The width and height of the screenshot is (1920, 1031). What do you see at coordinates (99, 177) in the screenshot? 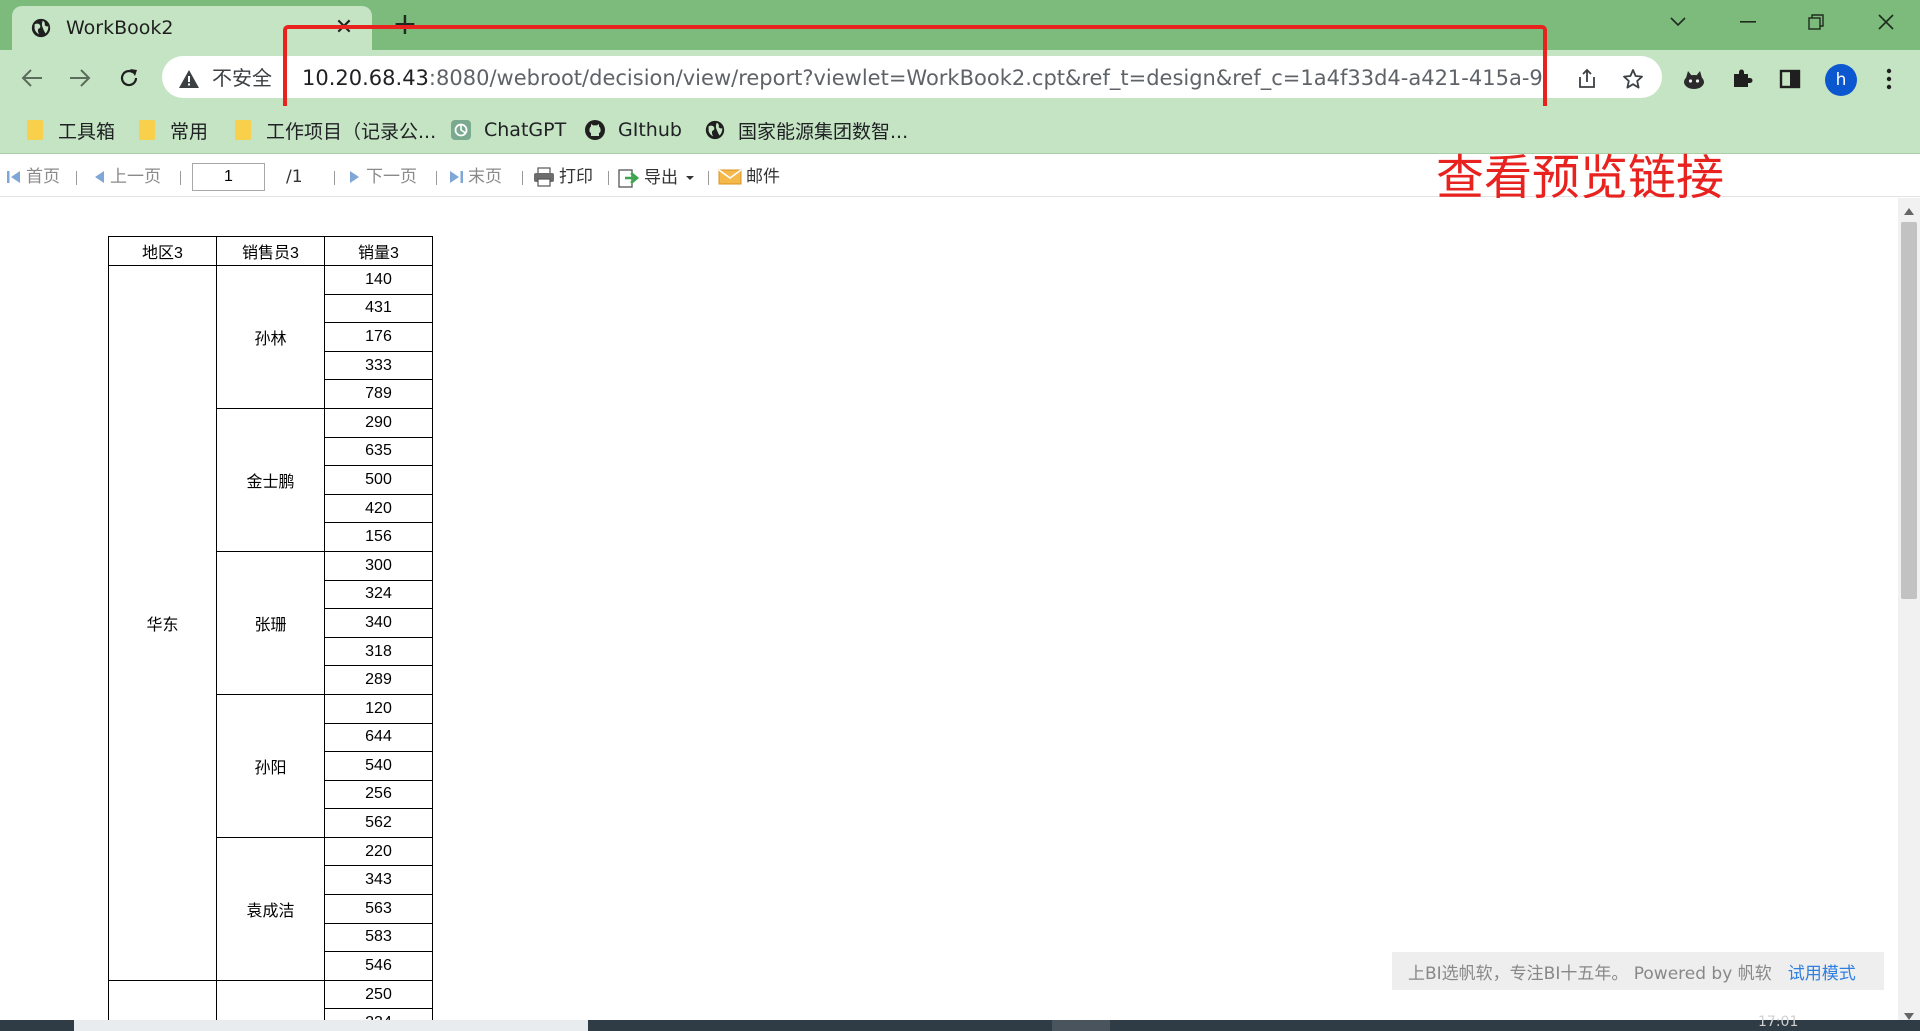
I see `prev-page-icon` at bounding box center [99, 177].